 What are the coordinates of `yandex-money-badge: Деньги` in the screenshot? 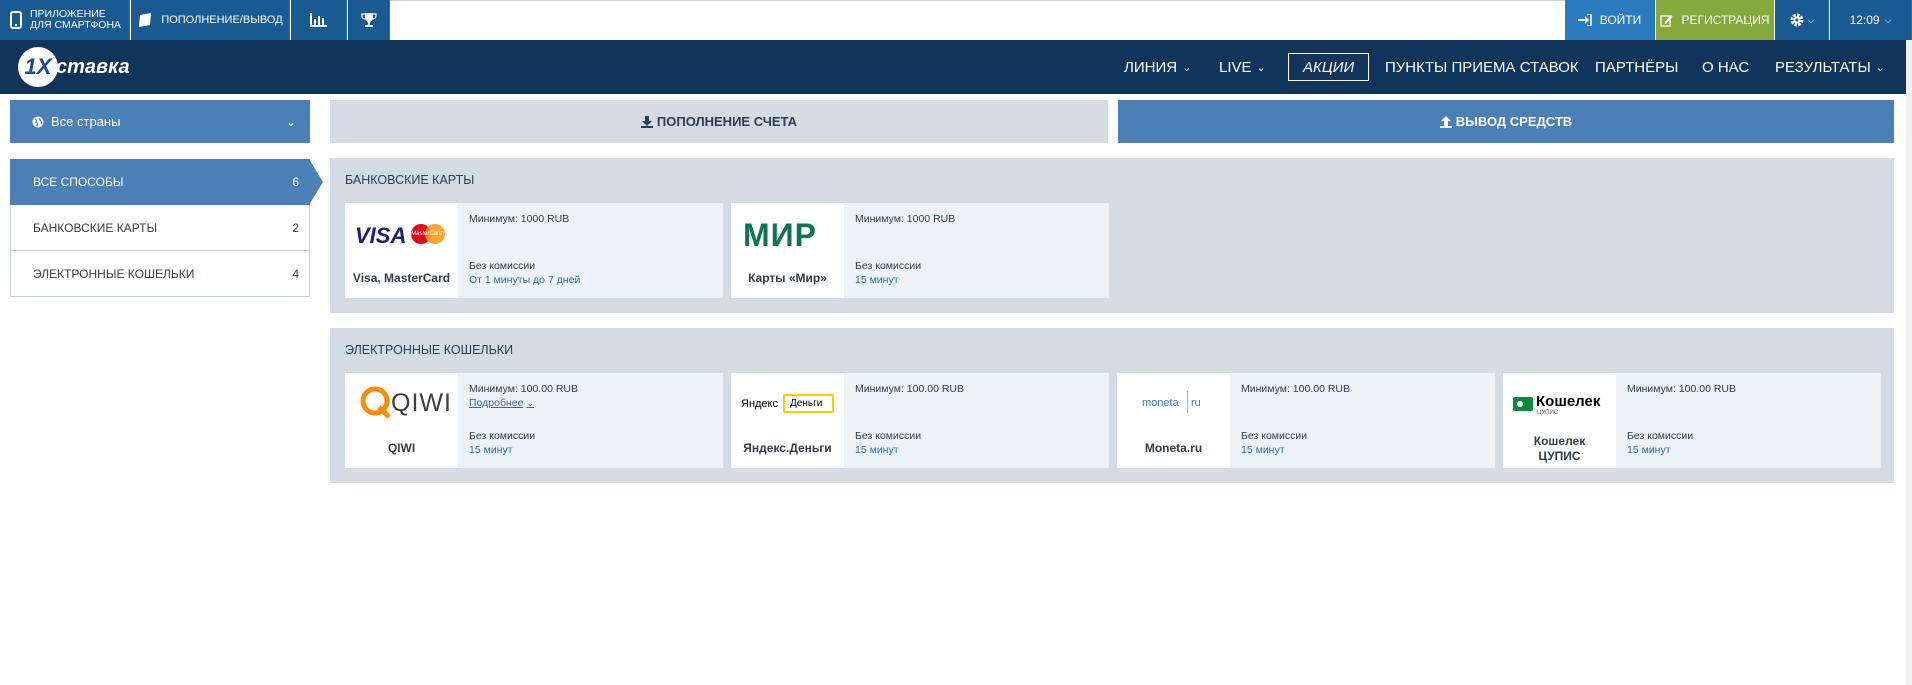 It's located at (809, 403).